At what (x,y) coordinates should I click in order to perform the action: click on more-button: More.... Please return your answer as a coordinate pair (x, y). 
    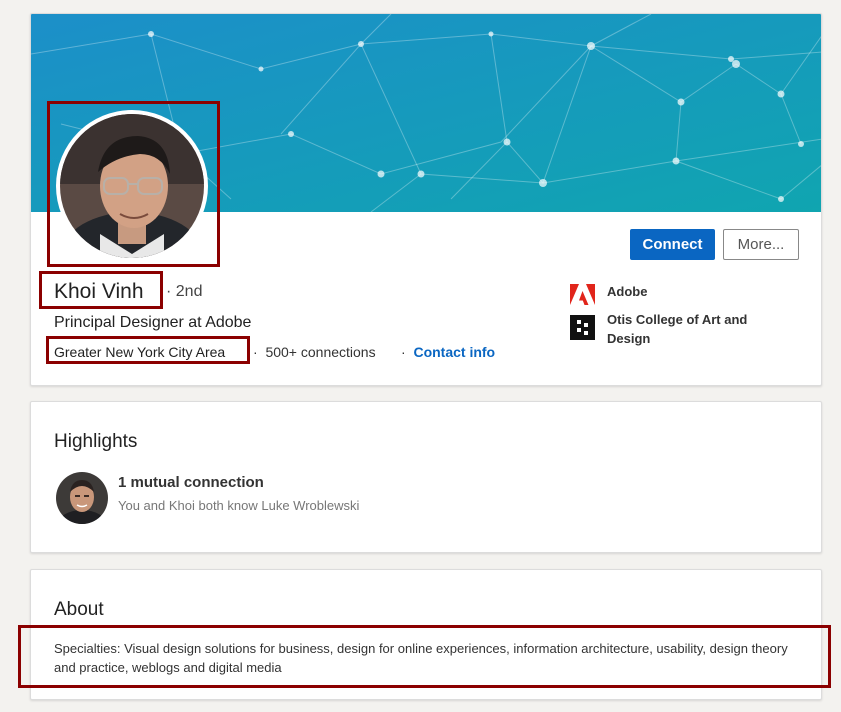
    Looking at the image, I should click on (761, 244).